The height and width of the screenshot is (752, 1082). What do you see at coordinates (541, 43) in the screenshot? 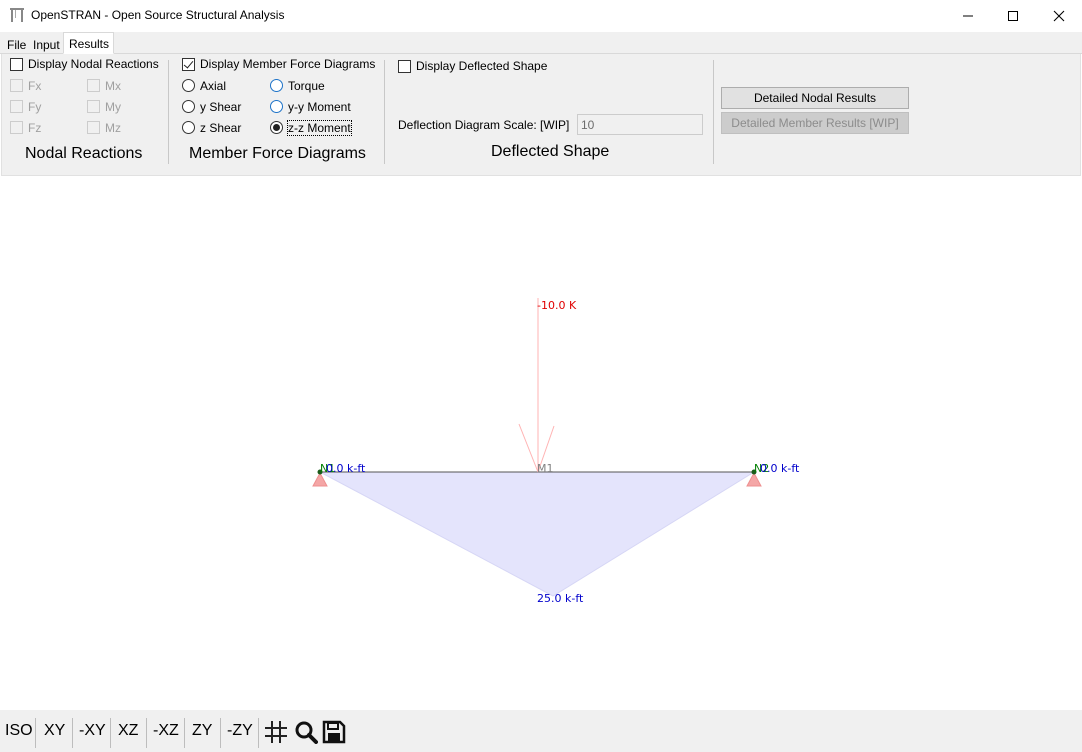
I see `tab-strip: File Input Results` at bounding box center [541, 43].